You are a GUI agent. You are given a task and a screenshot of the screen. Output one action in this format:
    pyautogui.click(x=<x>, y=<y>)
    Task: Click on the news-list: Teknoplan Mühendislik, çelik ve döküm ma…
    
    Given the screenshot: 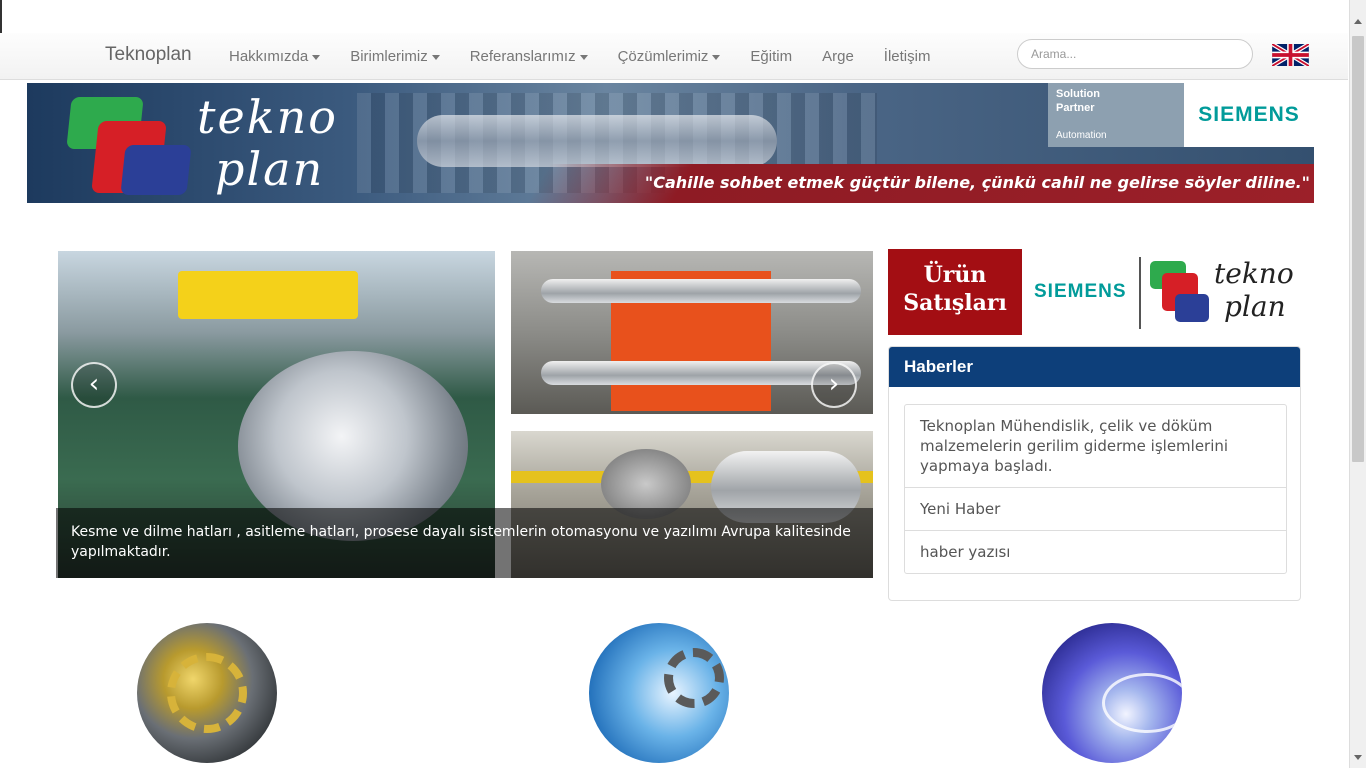 What is the action you would take?
    pyautogui.click(x=1095, y=489)
    